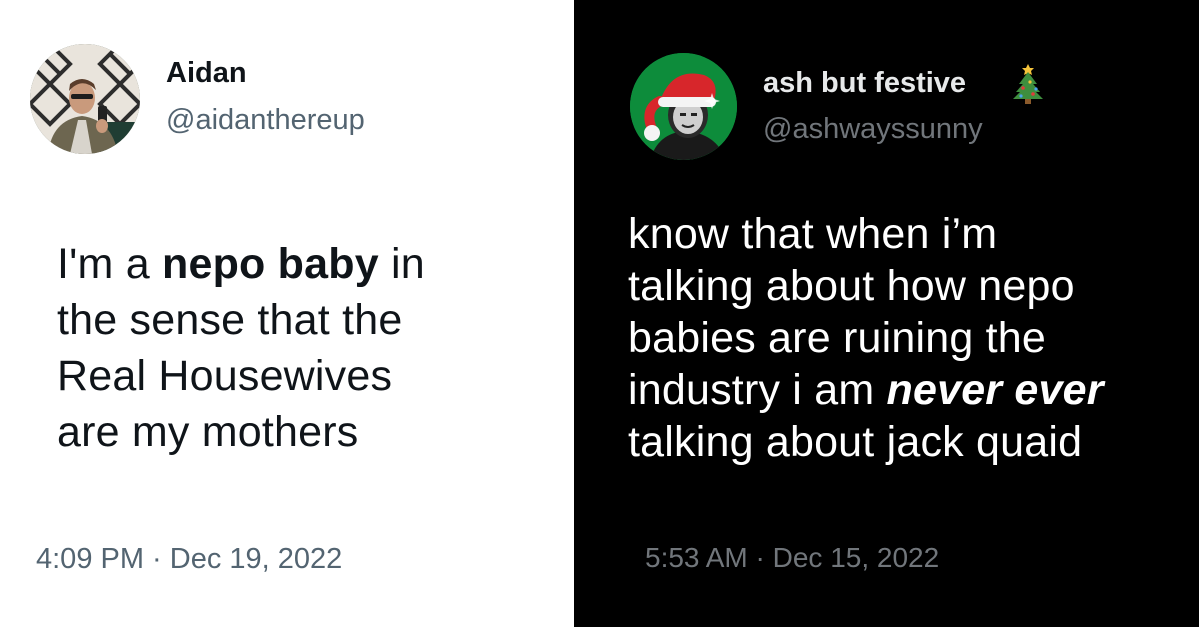 Image resolution: width=1199 pixels, height=627 pixels. What do you see at coordinates (265, 120) in the screenshot?
I see `user-handle: @aidanthereup` at bounding box center [265, 120].